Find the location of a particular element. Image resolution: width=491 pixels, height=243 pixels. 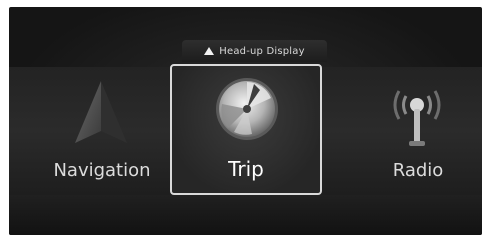

radio-antenna-icon is located at coordinates (417, 118).